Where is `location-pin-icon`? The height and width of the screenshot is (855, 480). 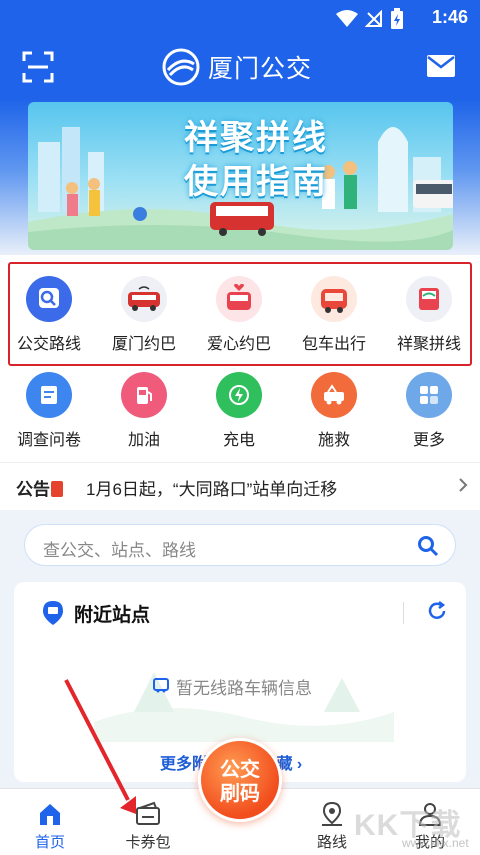
location-pin-icon is located at coordinates (53, 613).